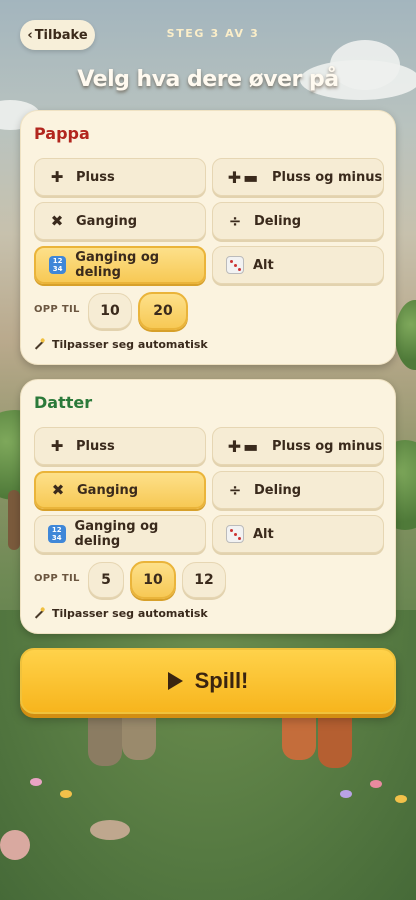  What do you see at coordinates (213, 33) in the screenshot?
I see `step-indicator: STEG 3 AV 3` at bounding box center [213, 33].